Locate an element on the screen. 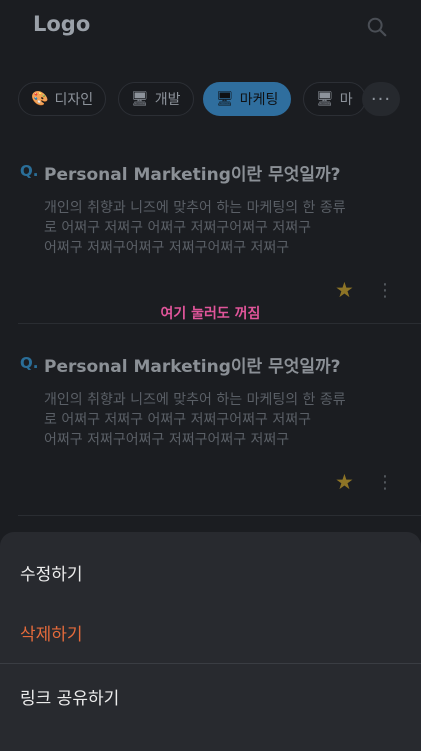  share-link-button: 링크 공유하기 is located at coordinates (69, 696).